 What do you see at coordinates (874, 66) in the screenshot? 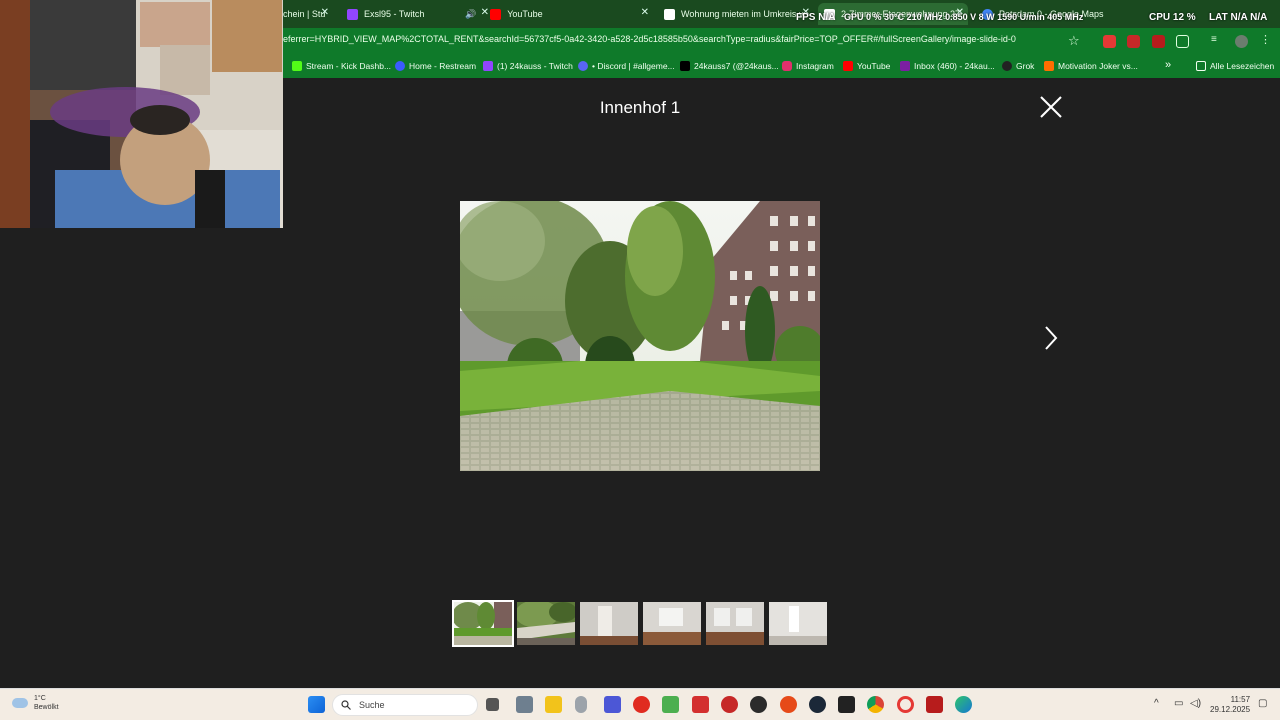
I see `bookmark-label: YouTube` at bounding box center [874, 66].